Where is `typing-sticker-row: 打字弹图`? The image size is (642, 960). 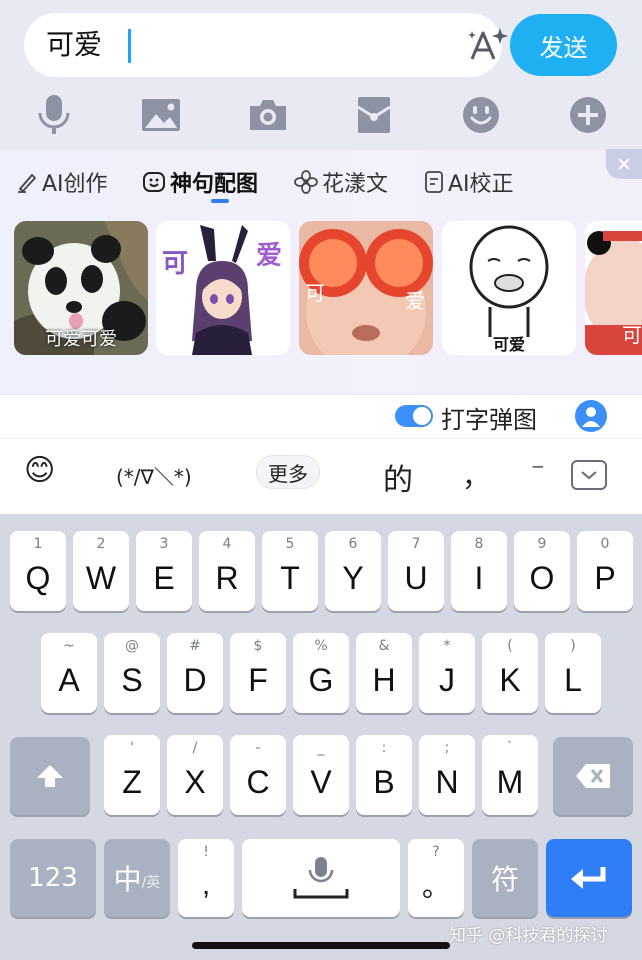 typing-sticker-row: 打字弹图 is located at coordinates (321, 416).